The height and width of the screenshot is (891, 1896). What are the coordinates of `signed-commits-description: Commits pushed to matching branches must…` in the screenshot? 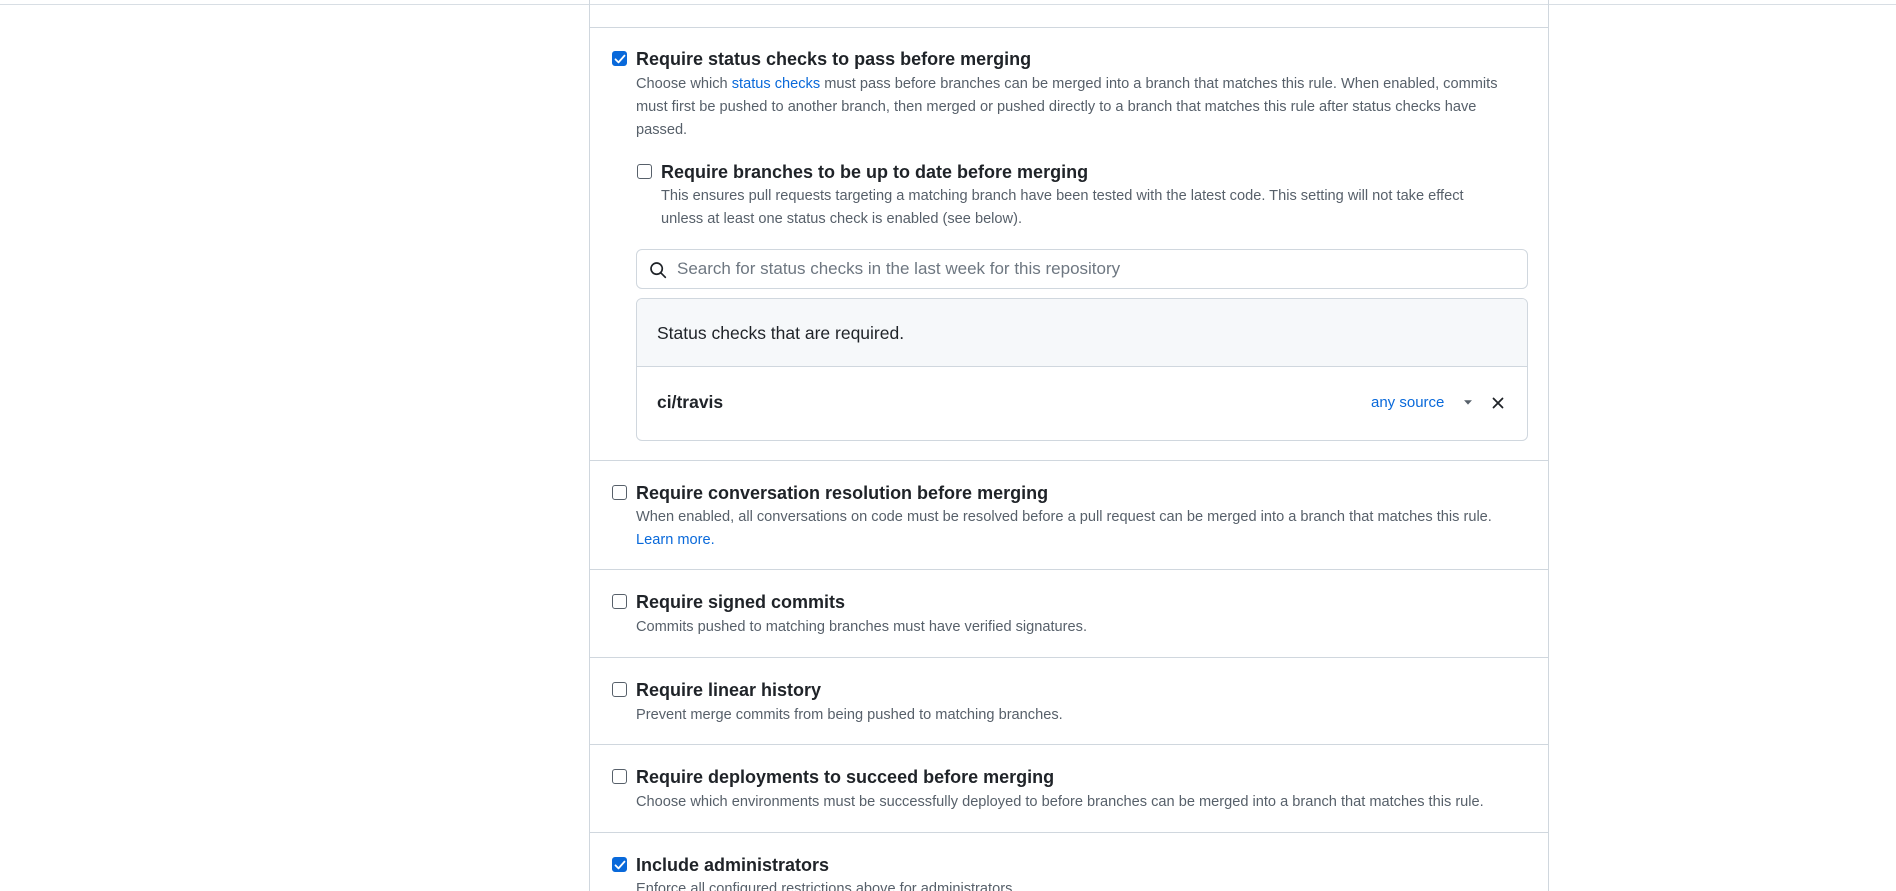 It's located at (862, 627).